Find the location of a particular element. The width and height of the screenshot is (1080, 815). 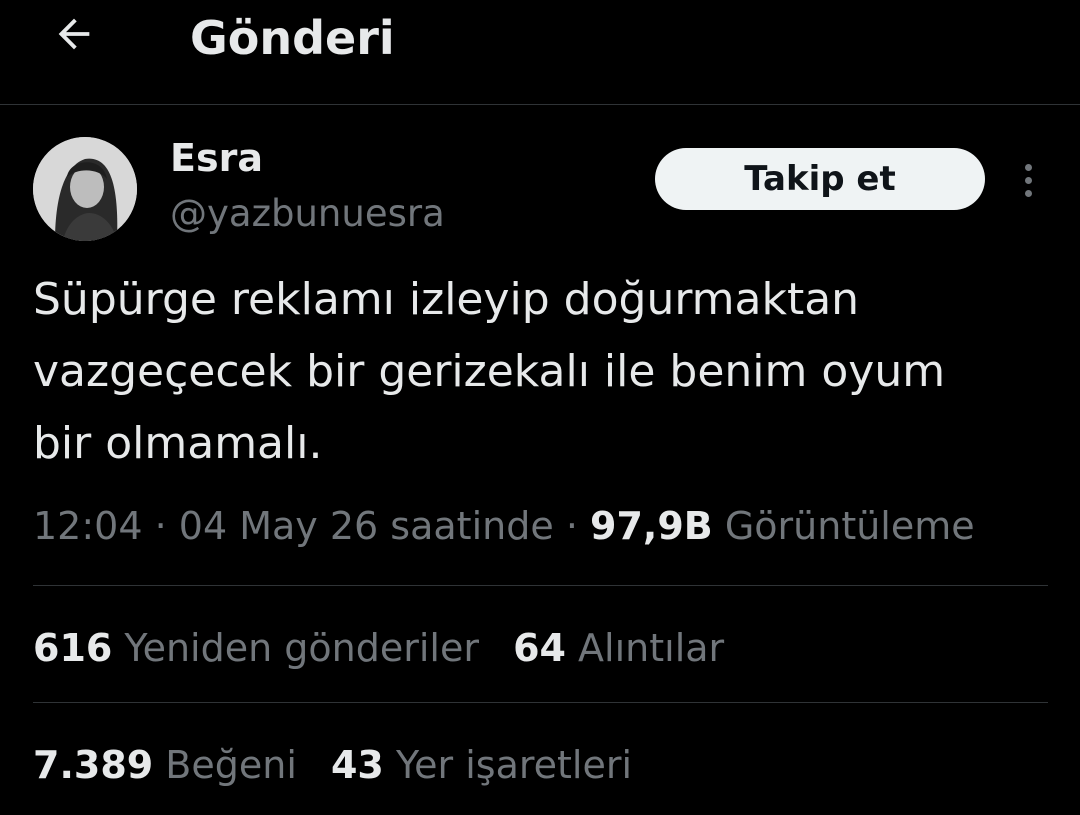

quotes-label: Alıntılar is located at coordinates (651, 648).